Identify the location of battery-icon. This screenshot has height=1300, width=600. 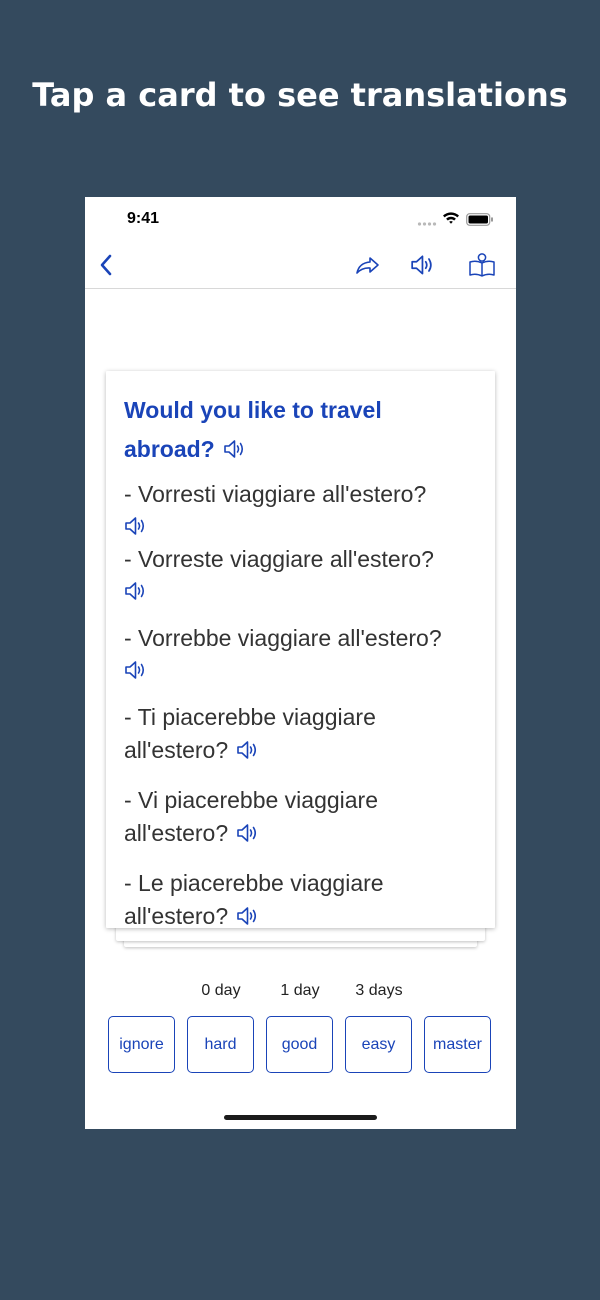
(480, 222).